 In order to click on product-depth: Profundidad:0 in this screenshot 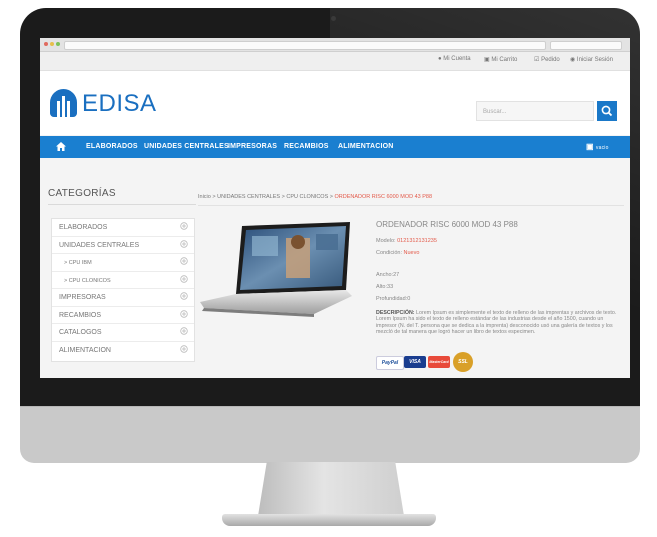, I will do `click(393, 299)`.